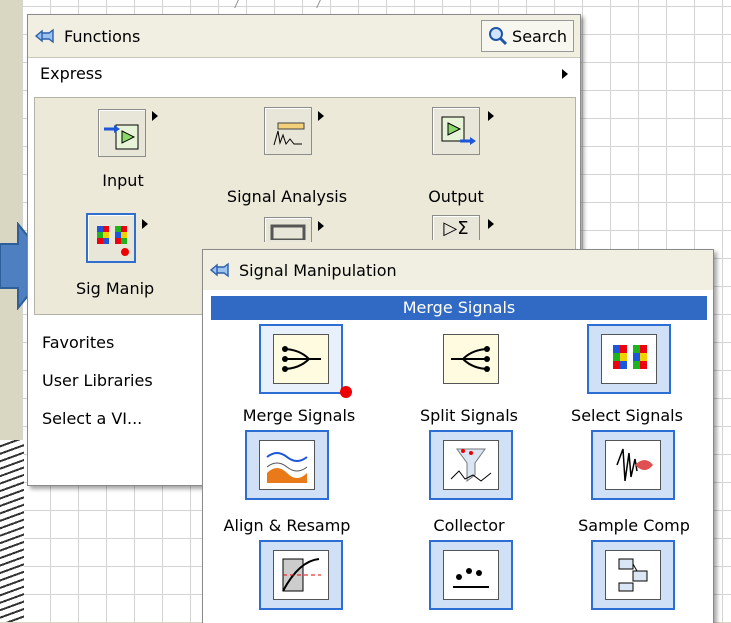 Image resolution: width=731 pixels, height=623 pixels. Describe the element at coordinates (498, 36) in the screenshot. I see `search-icon` at that location.